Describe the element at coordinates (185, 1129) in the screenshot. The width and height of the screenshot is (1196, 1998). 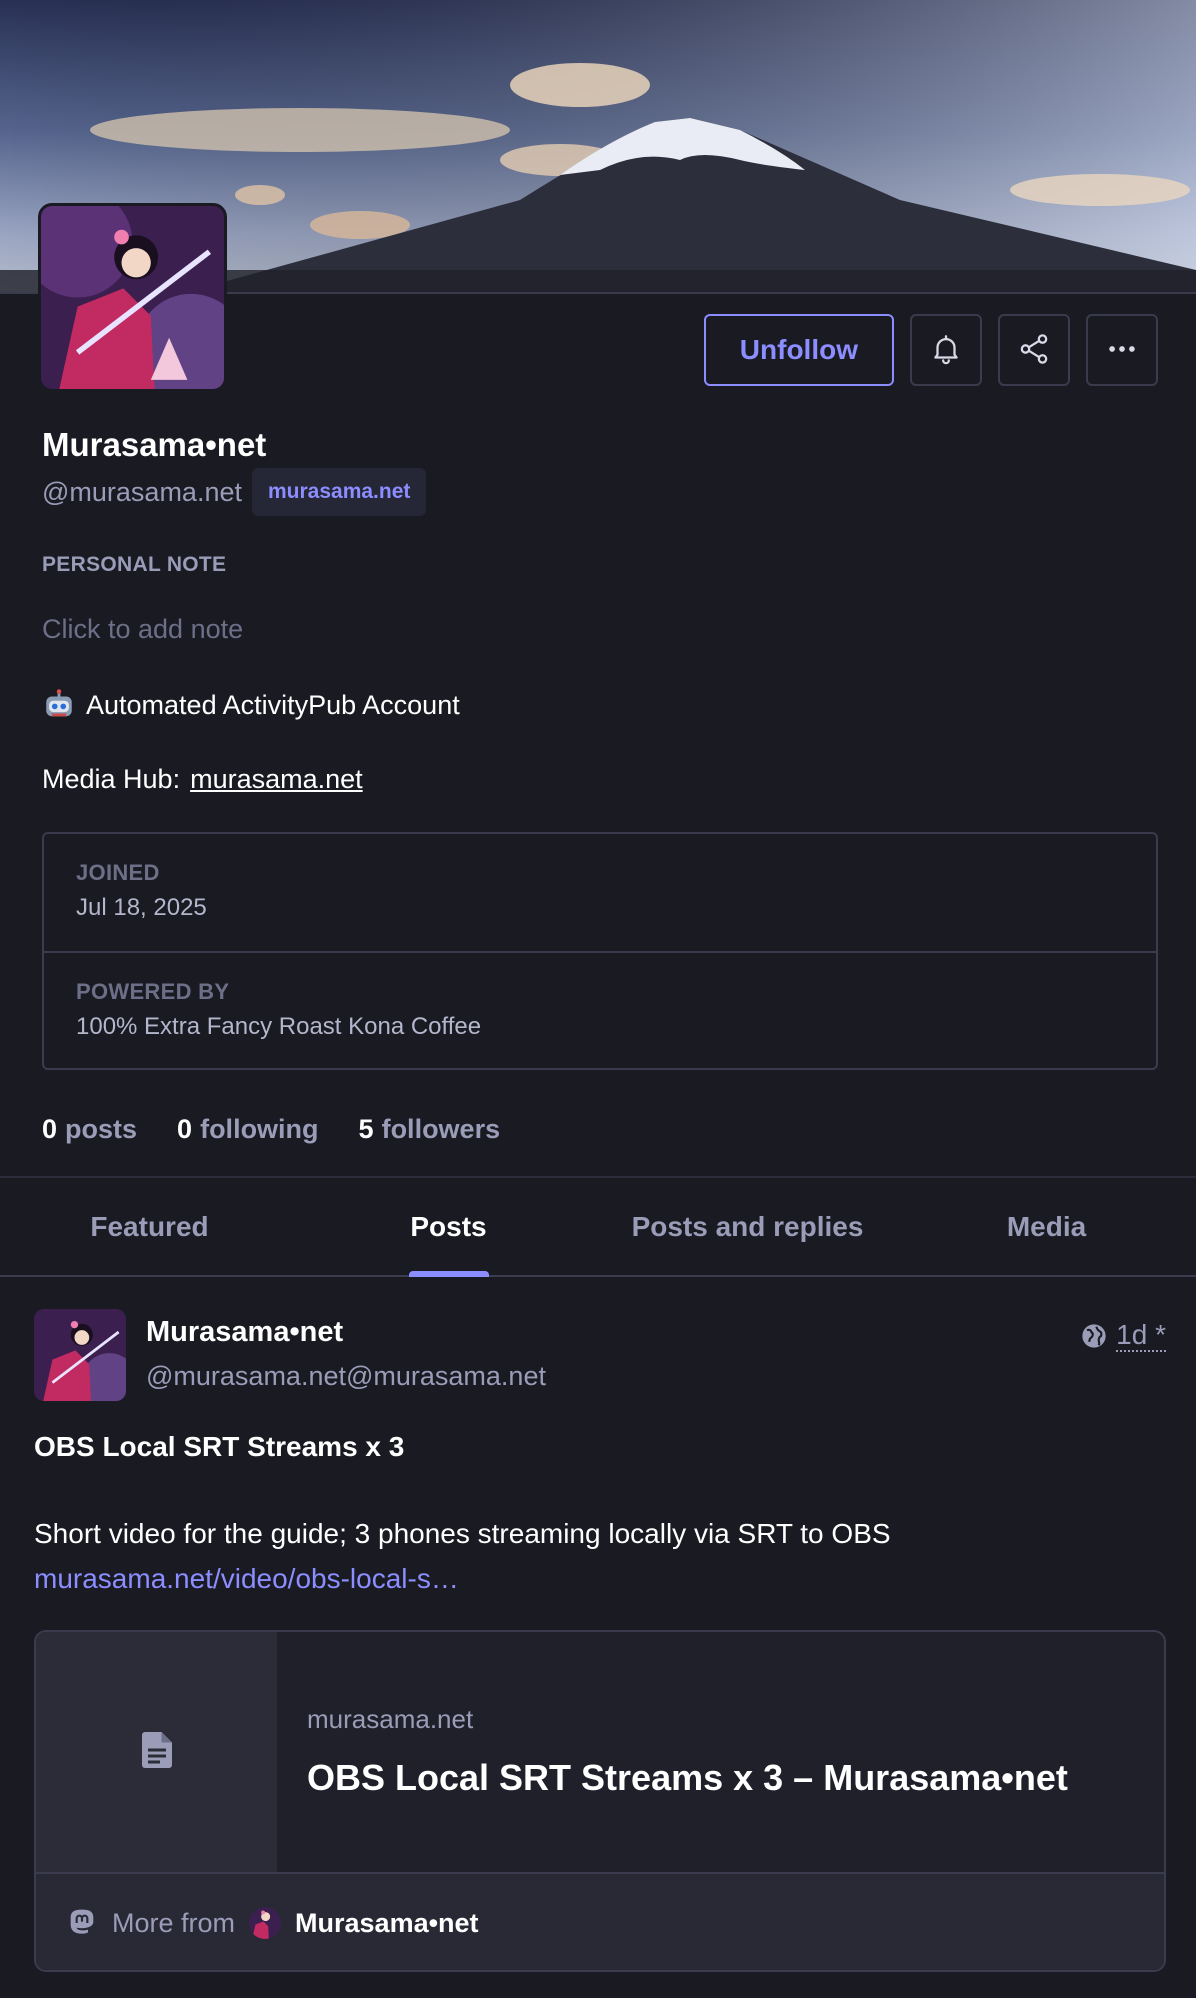
I see `following-count-number: 0` at that location.